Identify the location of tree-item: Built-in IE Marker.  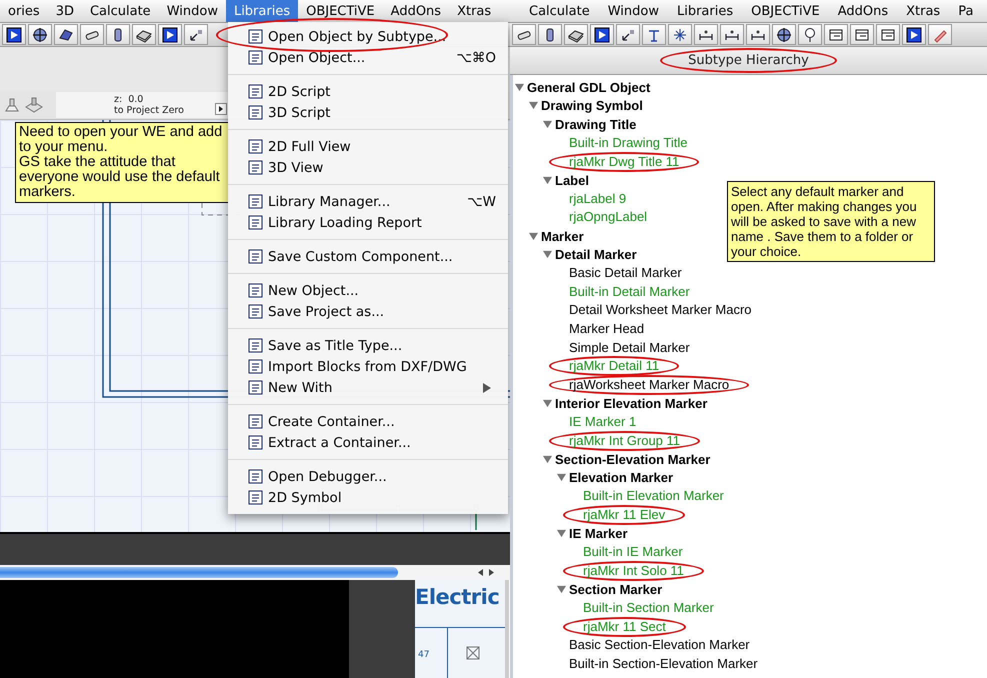
(633, 552).